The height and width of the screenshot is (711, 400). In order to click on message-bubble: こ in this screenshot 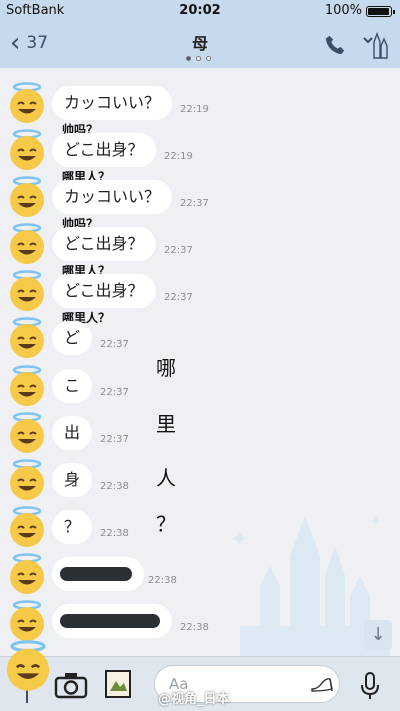, I will do `click(72, 386)`.